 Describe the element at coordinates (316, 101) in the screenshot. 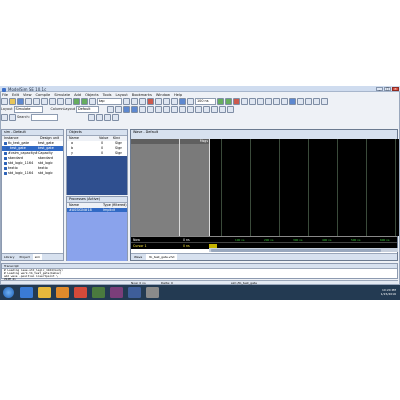

I see `list-icon` at that location.